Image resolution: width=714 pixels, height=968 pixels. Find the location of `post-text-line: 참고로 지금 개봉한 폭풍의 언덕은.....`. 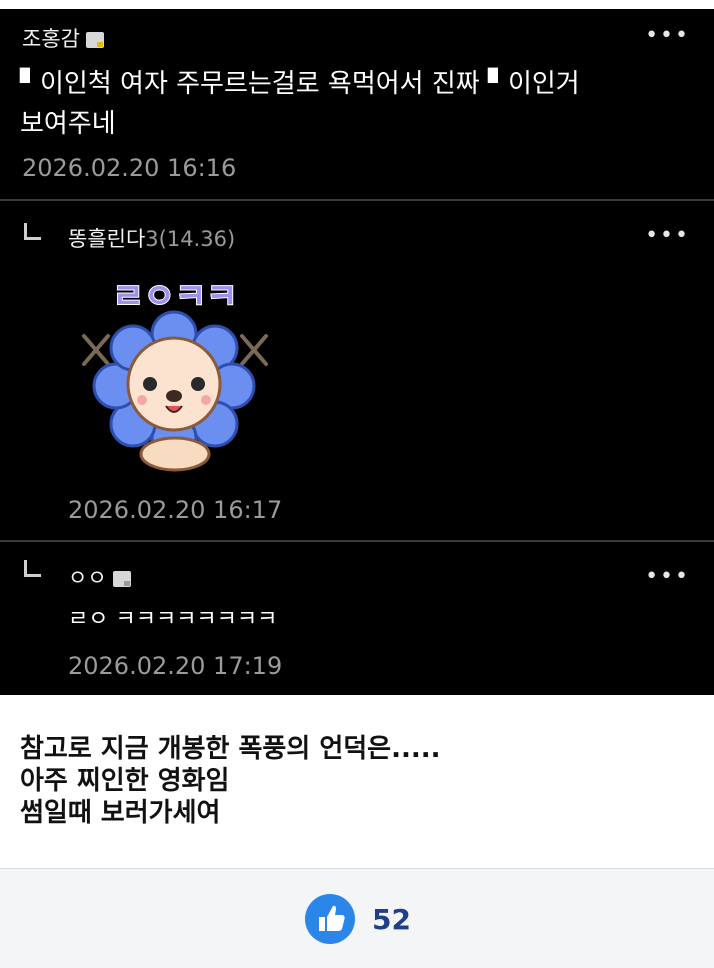

post-text-line: 참고로 지금 개봉한 폭풍의 언덕은..... is located at coordinates (230, 749).